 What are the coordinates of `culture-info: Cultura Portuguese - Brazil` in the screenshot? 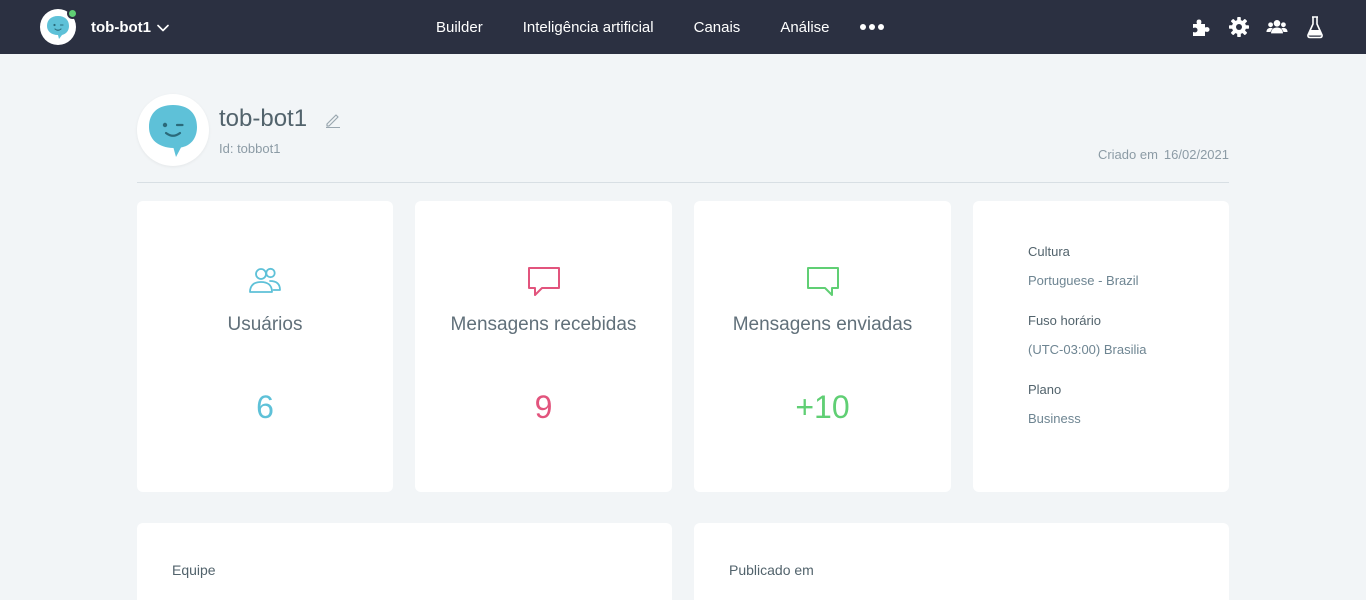 It's located at (1083, 266).